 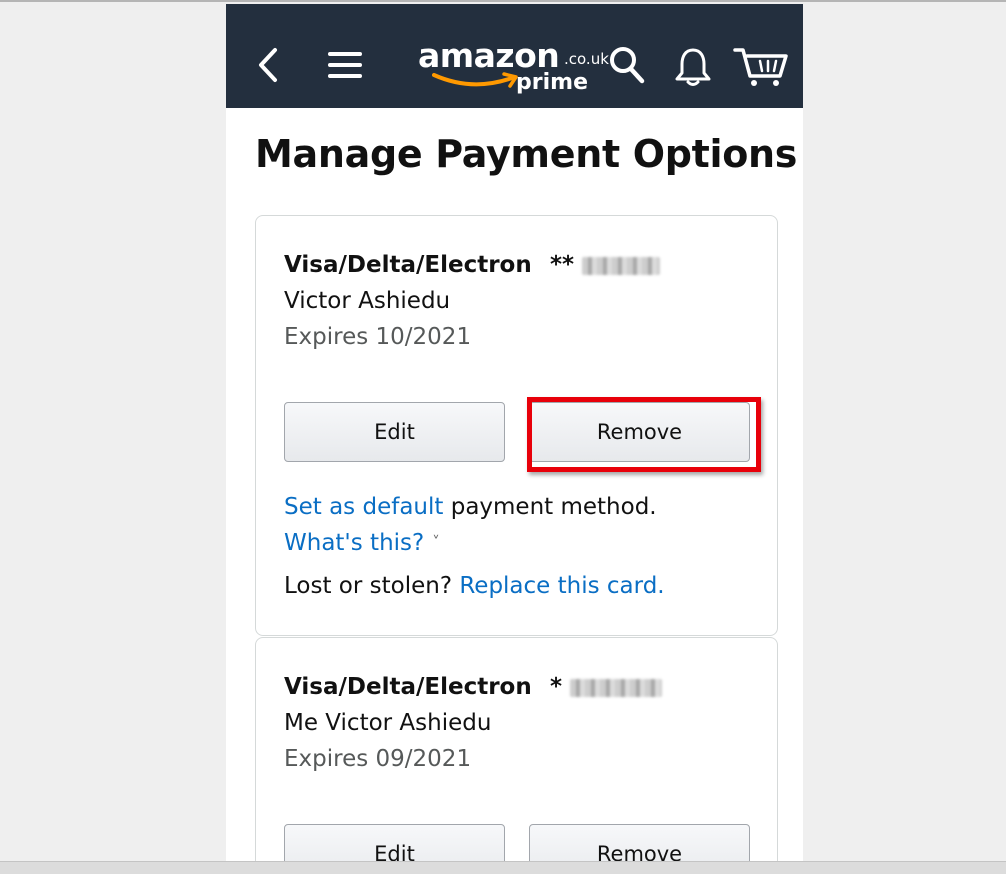 I want to click on search-icon, so click(x=627, y=65).